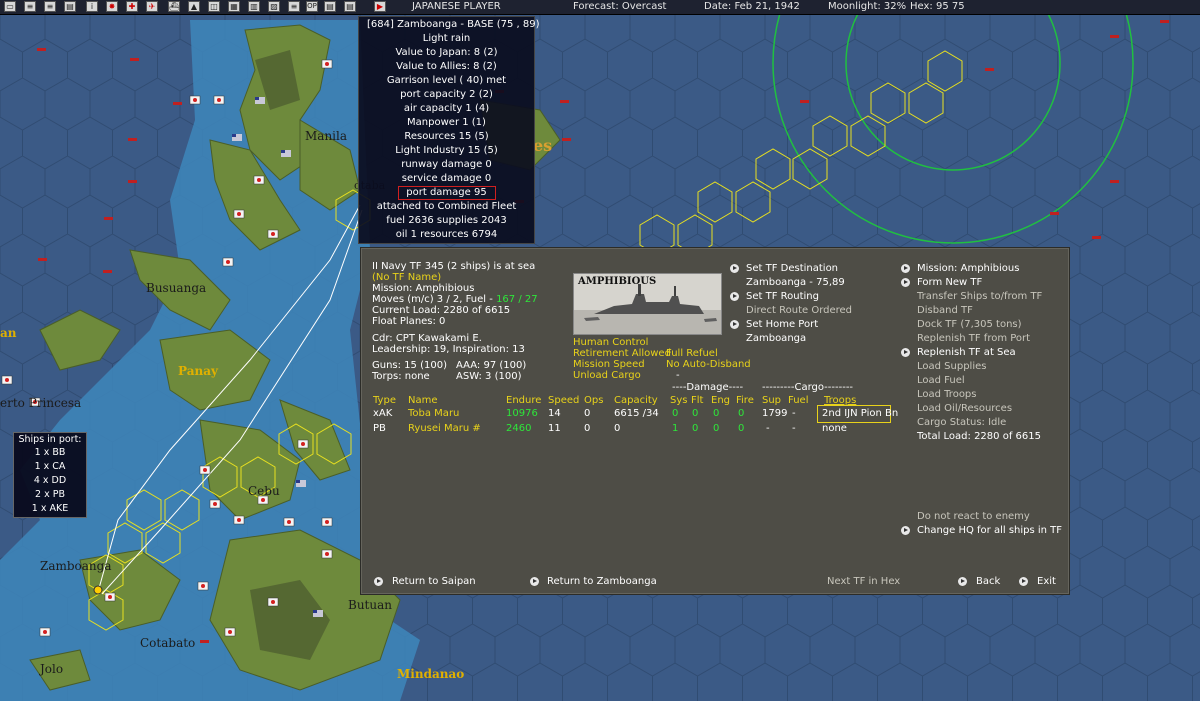 This screenshot has width=1200, height=701. What do you see at coordinates (523, 400) in the screenshot?
I see `col-header-endure: Endure` at bounding box center [523, 400].